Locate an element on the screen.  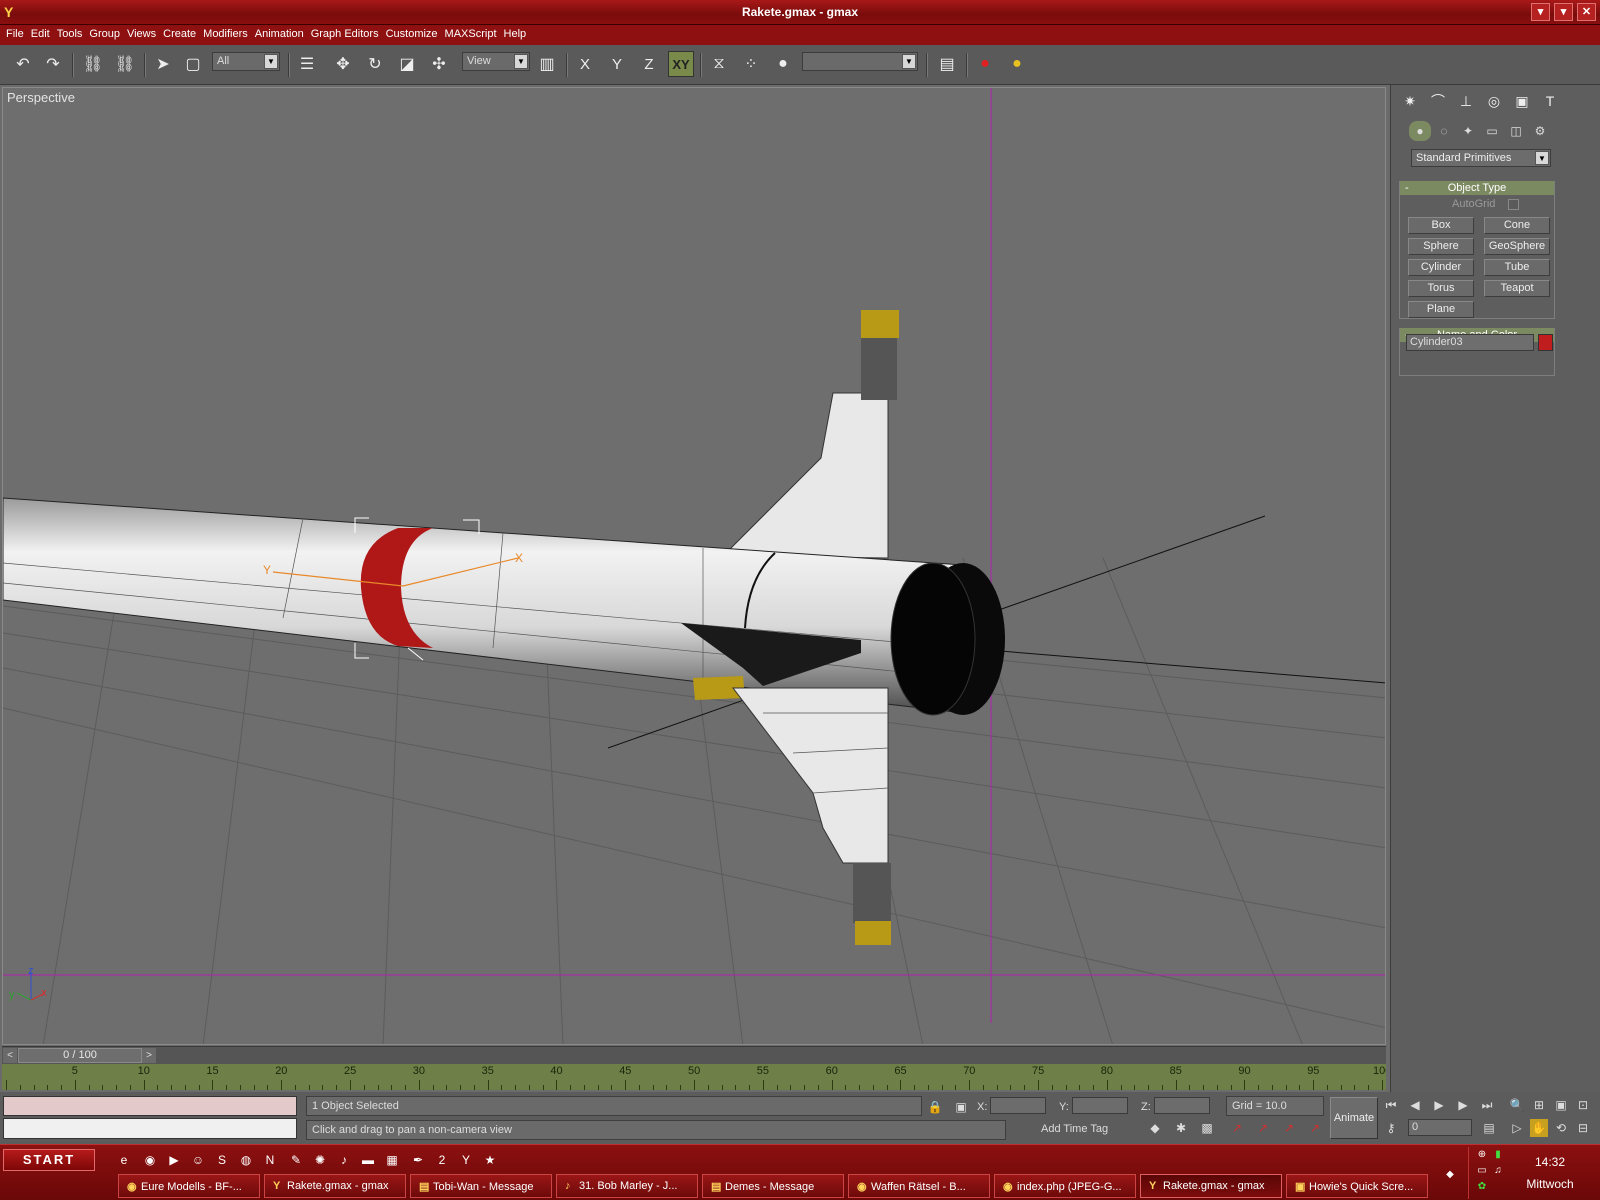
zoom-extents-icon: ▣ is located at coordinates (1561, 1105).